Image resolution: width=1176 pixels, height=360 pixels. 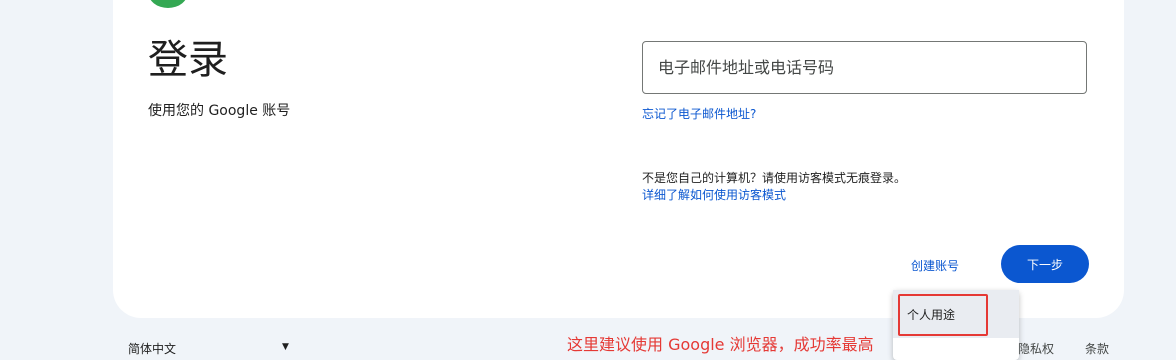 What do you see at coordinates (219, 111) in the screenshot?
I see `page-subtitle: 使用您的 Google 账号` at bounding box center [219, 111].